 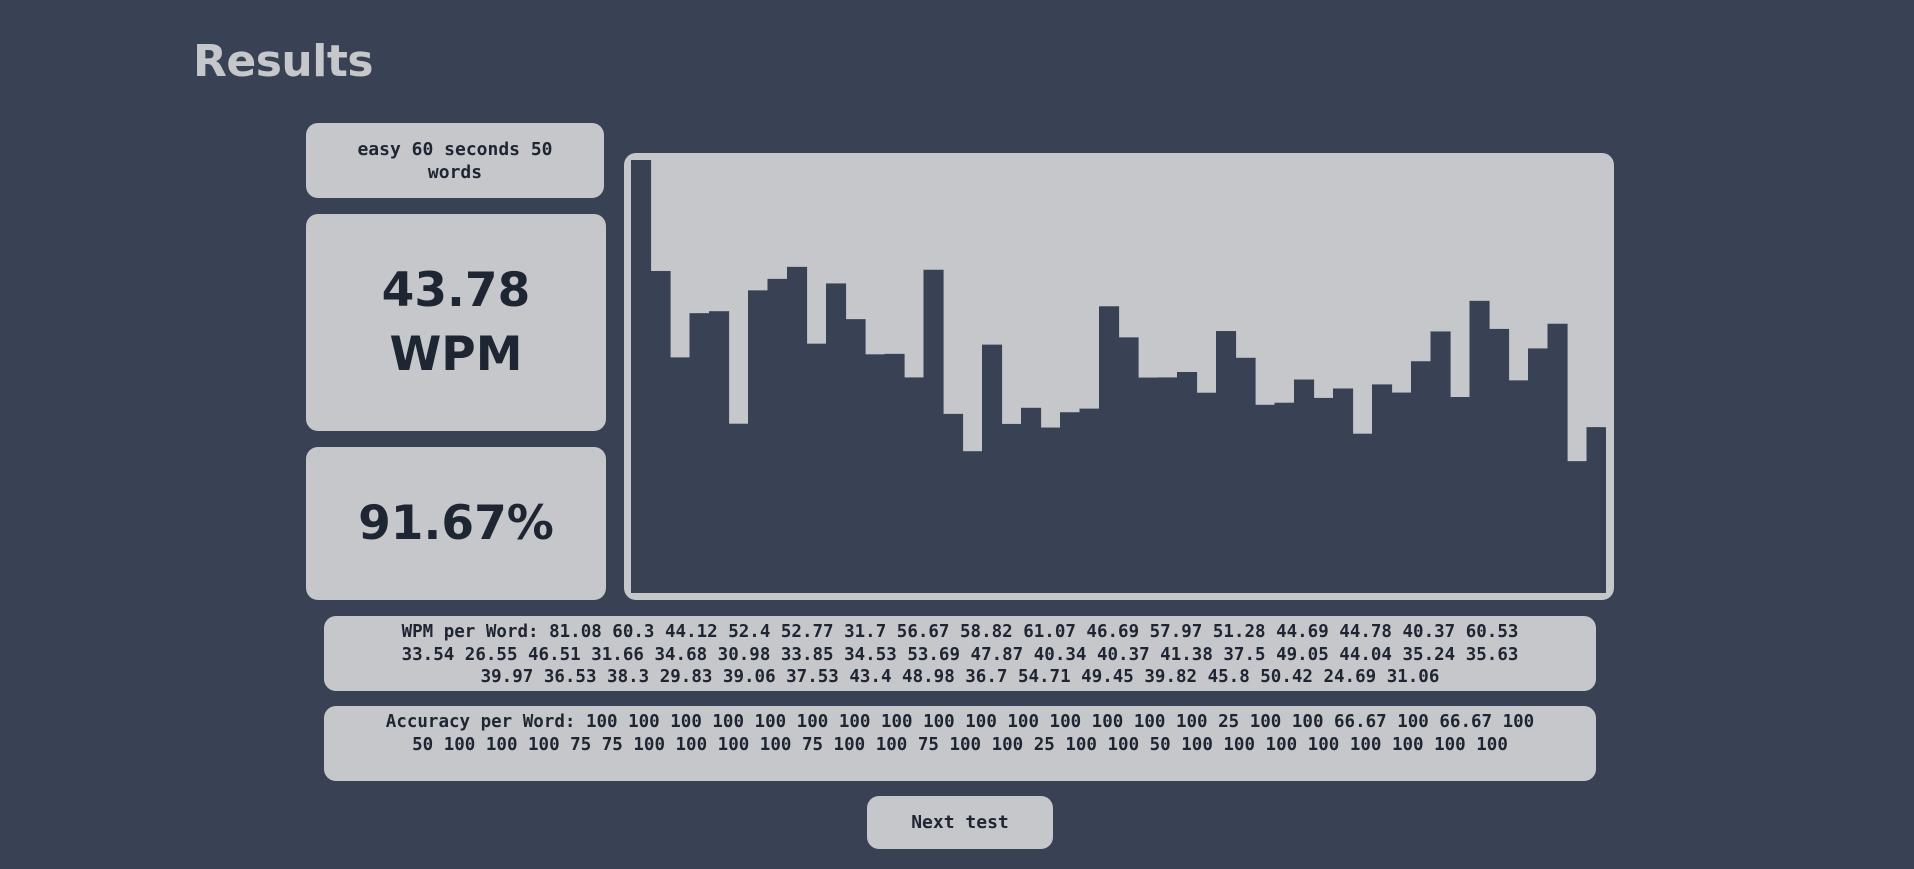 What do you see at coordinates (456, 290) in the screenshot?
I see `wpm-value: 43.78` at bounding box center [456, 290].